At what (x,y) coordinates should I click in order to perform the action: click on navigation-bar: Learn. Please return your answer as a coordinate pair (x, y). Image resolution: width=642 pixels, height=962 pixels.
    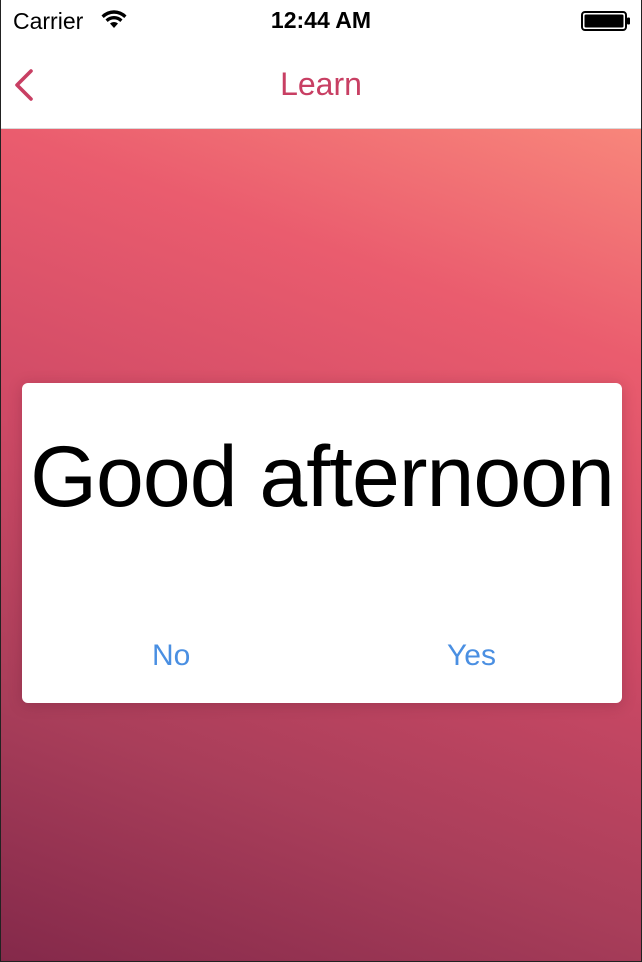
    Looking at the image, I should click on (321, 84).